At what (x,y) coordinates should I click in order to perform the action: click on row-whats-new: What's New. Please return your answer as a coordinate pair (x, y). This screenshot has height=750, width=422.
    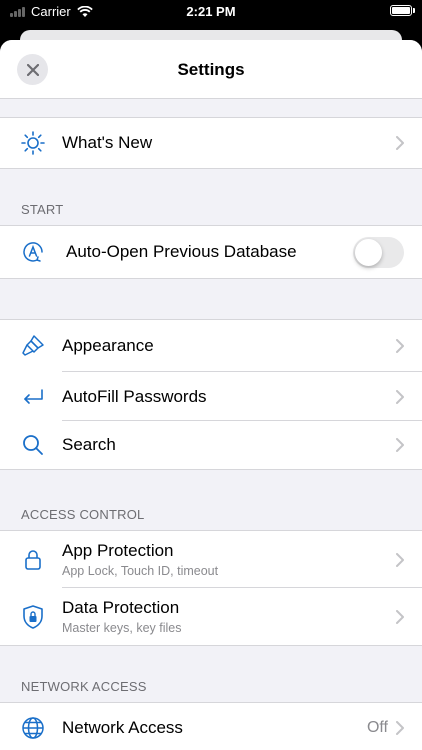
    Looking at the image, I should click on (211, 143).